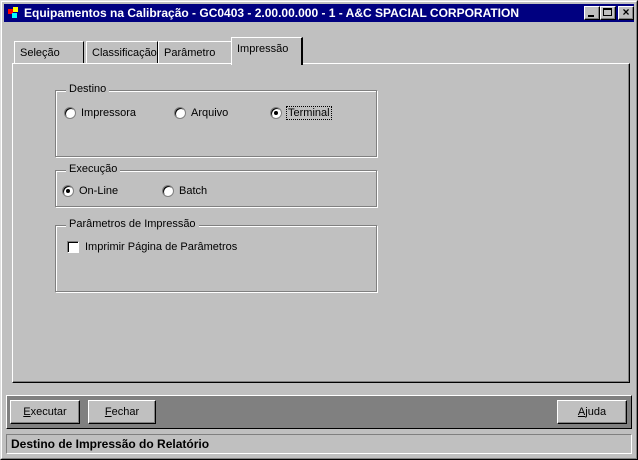 This screenshot has width=638, height=460. I want to click on maximize-icon, so click(607, 12).